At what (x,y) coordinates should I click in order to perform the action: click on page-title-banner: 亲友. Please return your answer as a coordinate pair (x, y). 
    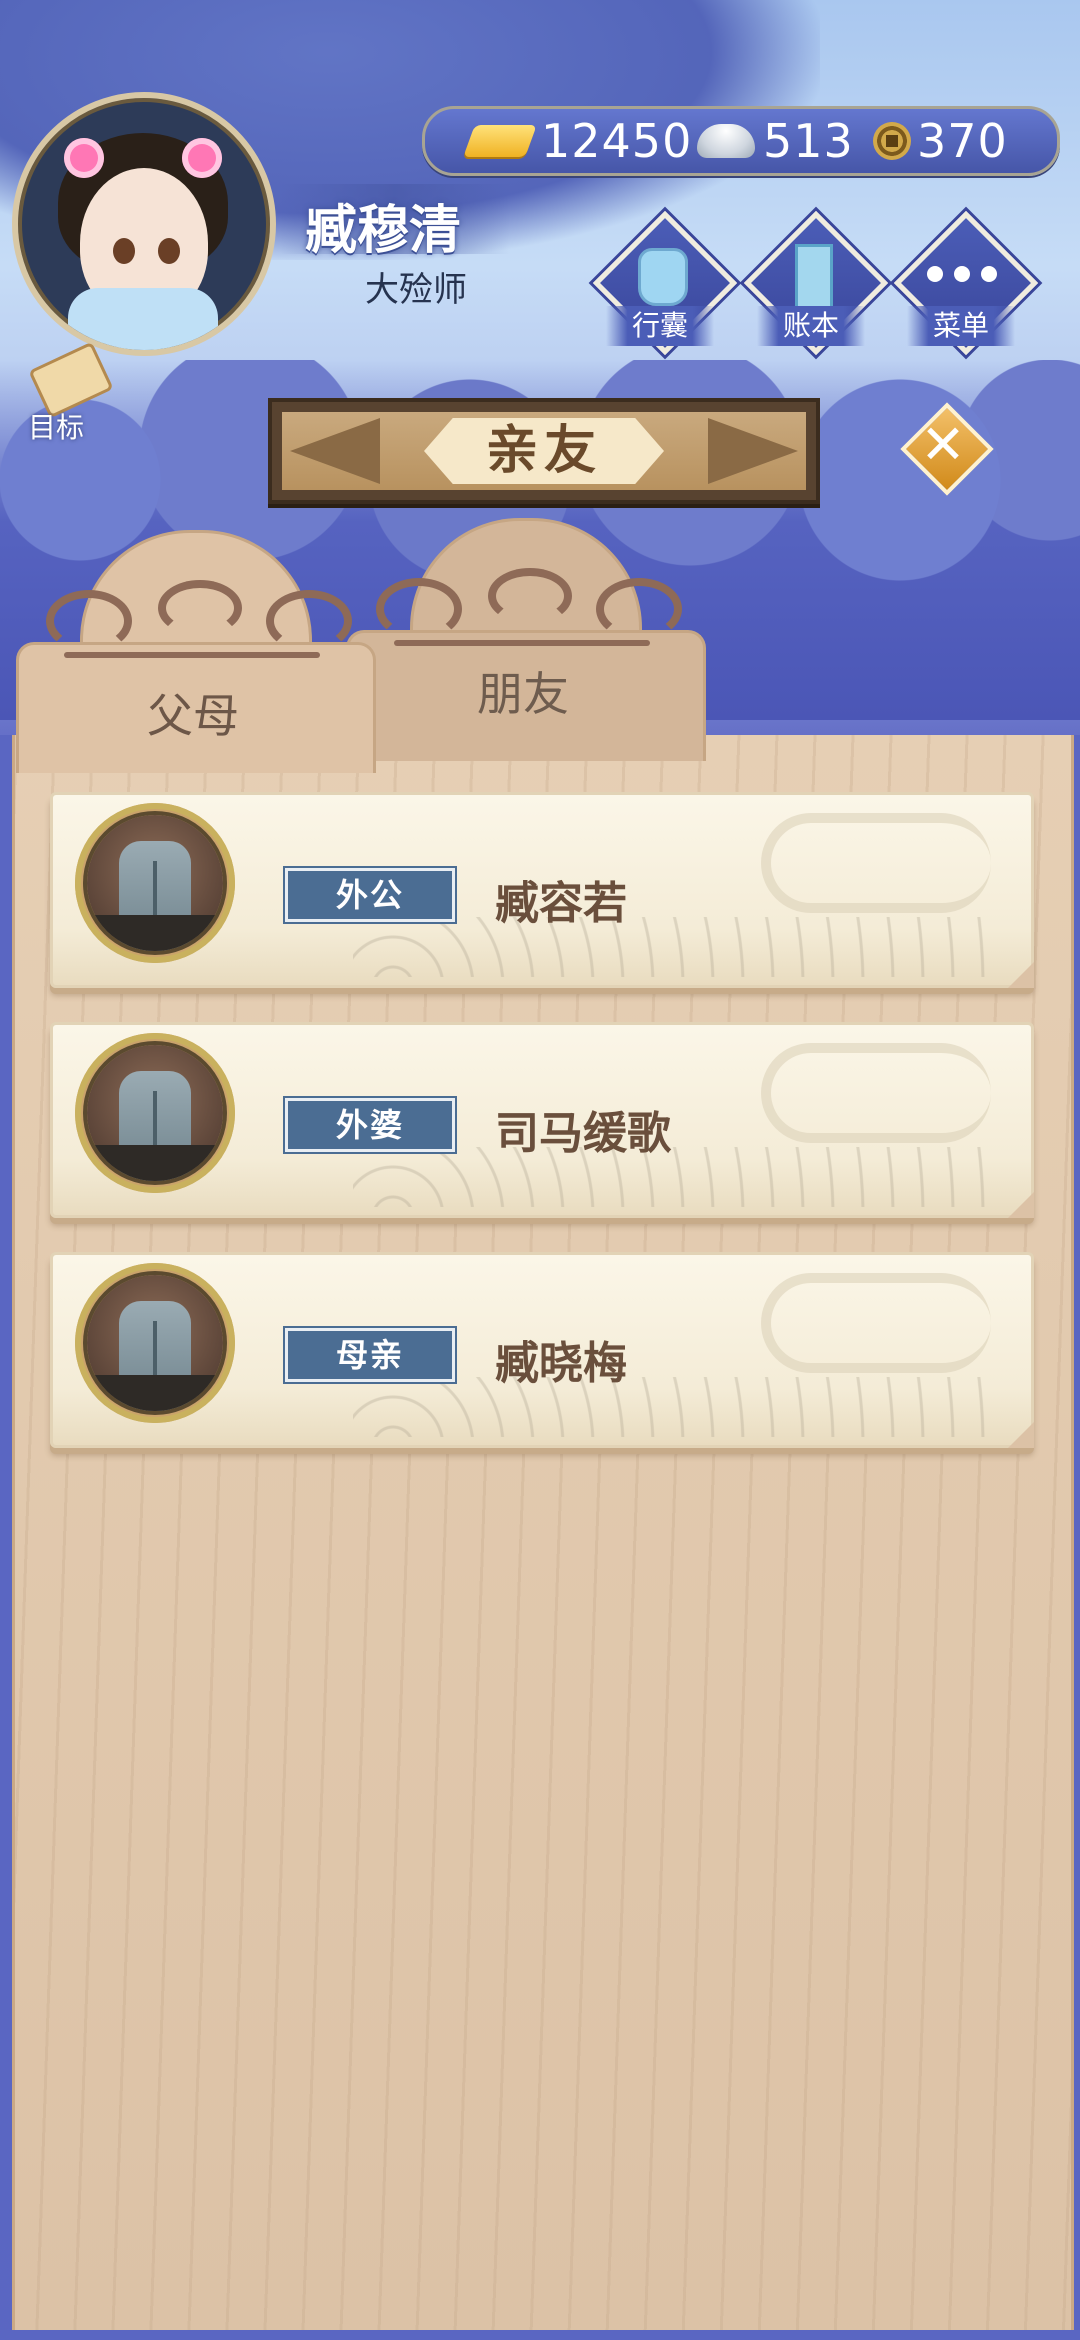
    Looking at the image, I should click on (544, 451).